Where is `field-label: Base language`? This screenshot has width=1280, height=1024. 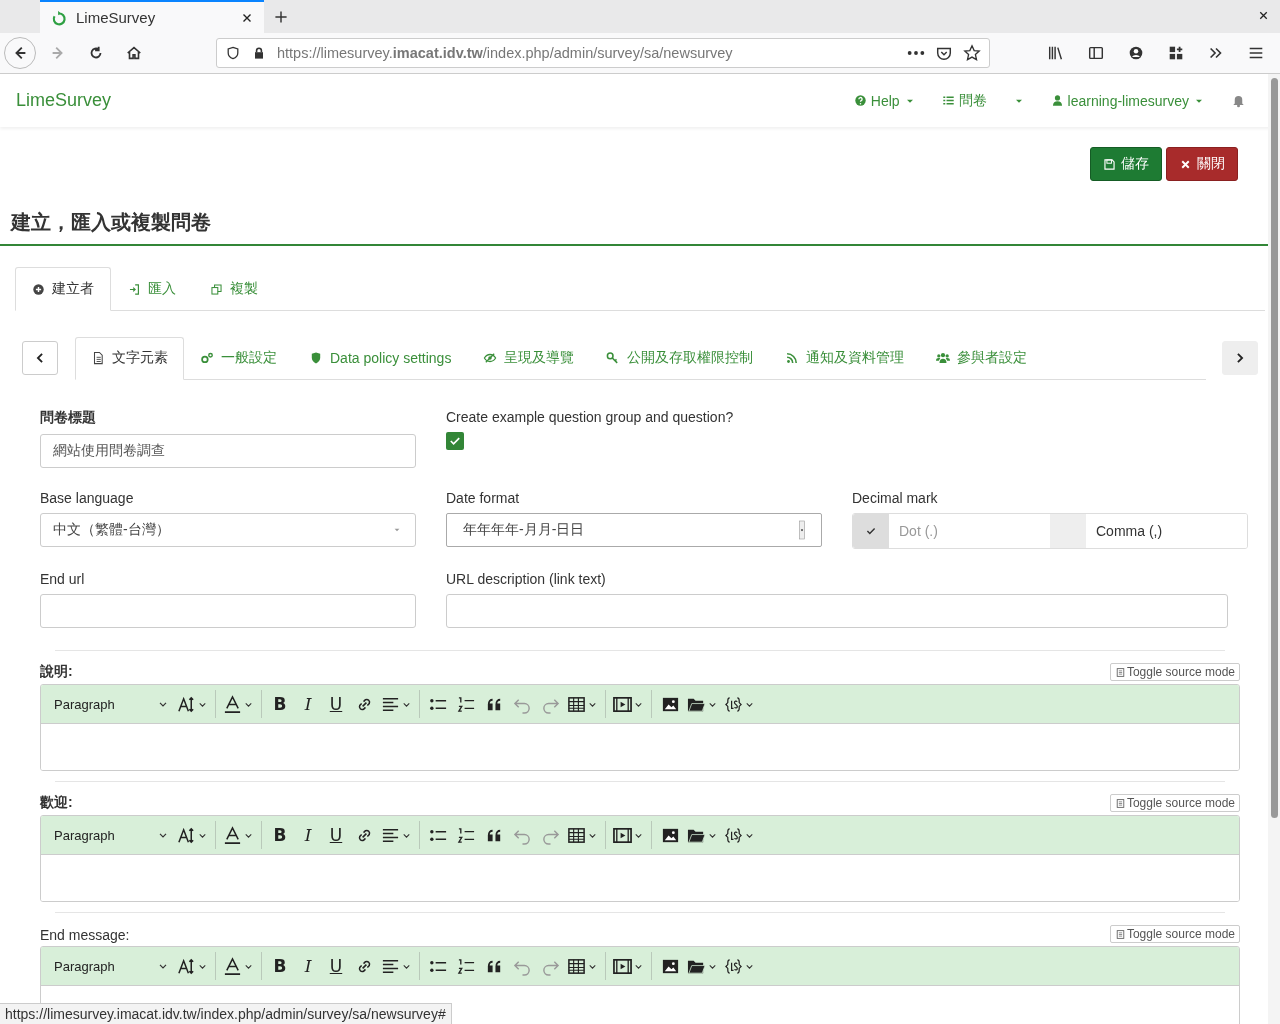 field-label: Base language is located at coordinates (87, 498).